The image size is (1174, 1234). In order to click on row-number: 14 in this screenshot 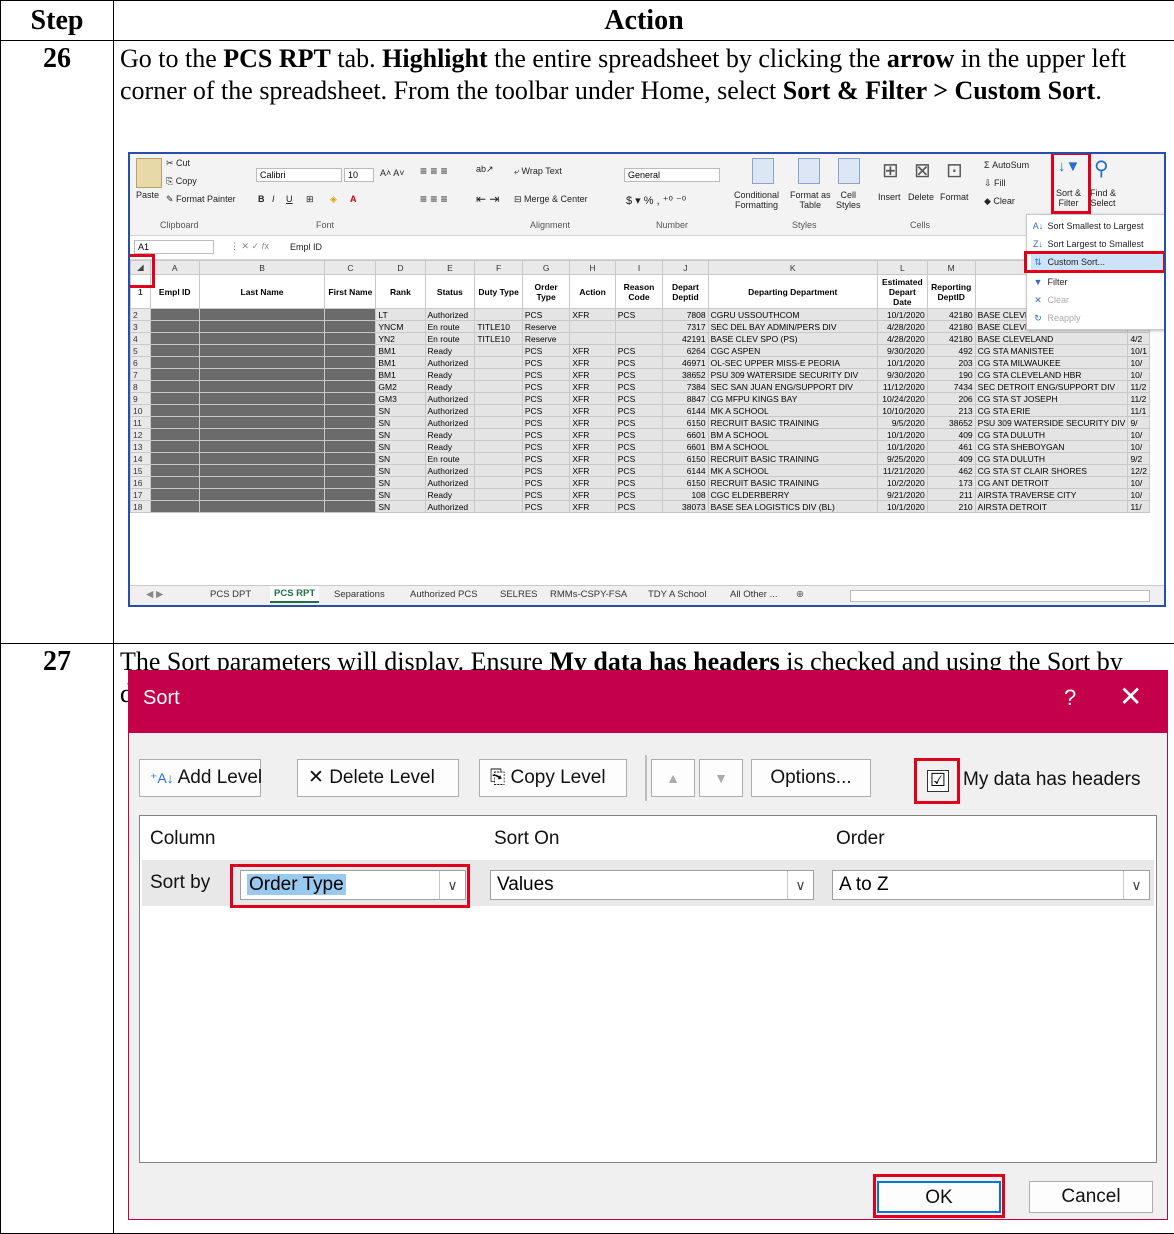, I will do `click(141, 459)`.